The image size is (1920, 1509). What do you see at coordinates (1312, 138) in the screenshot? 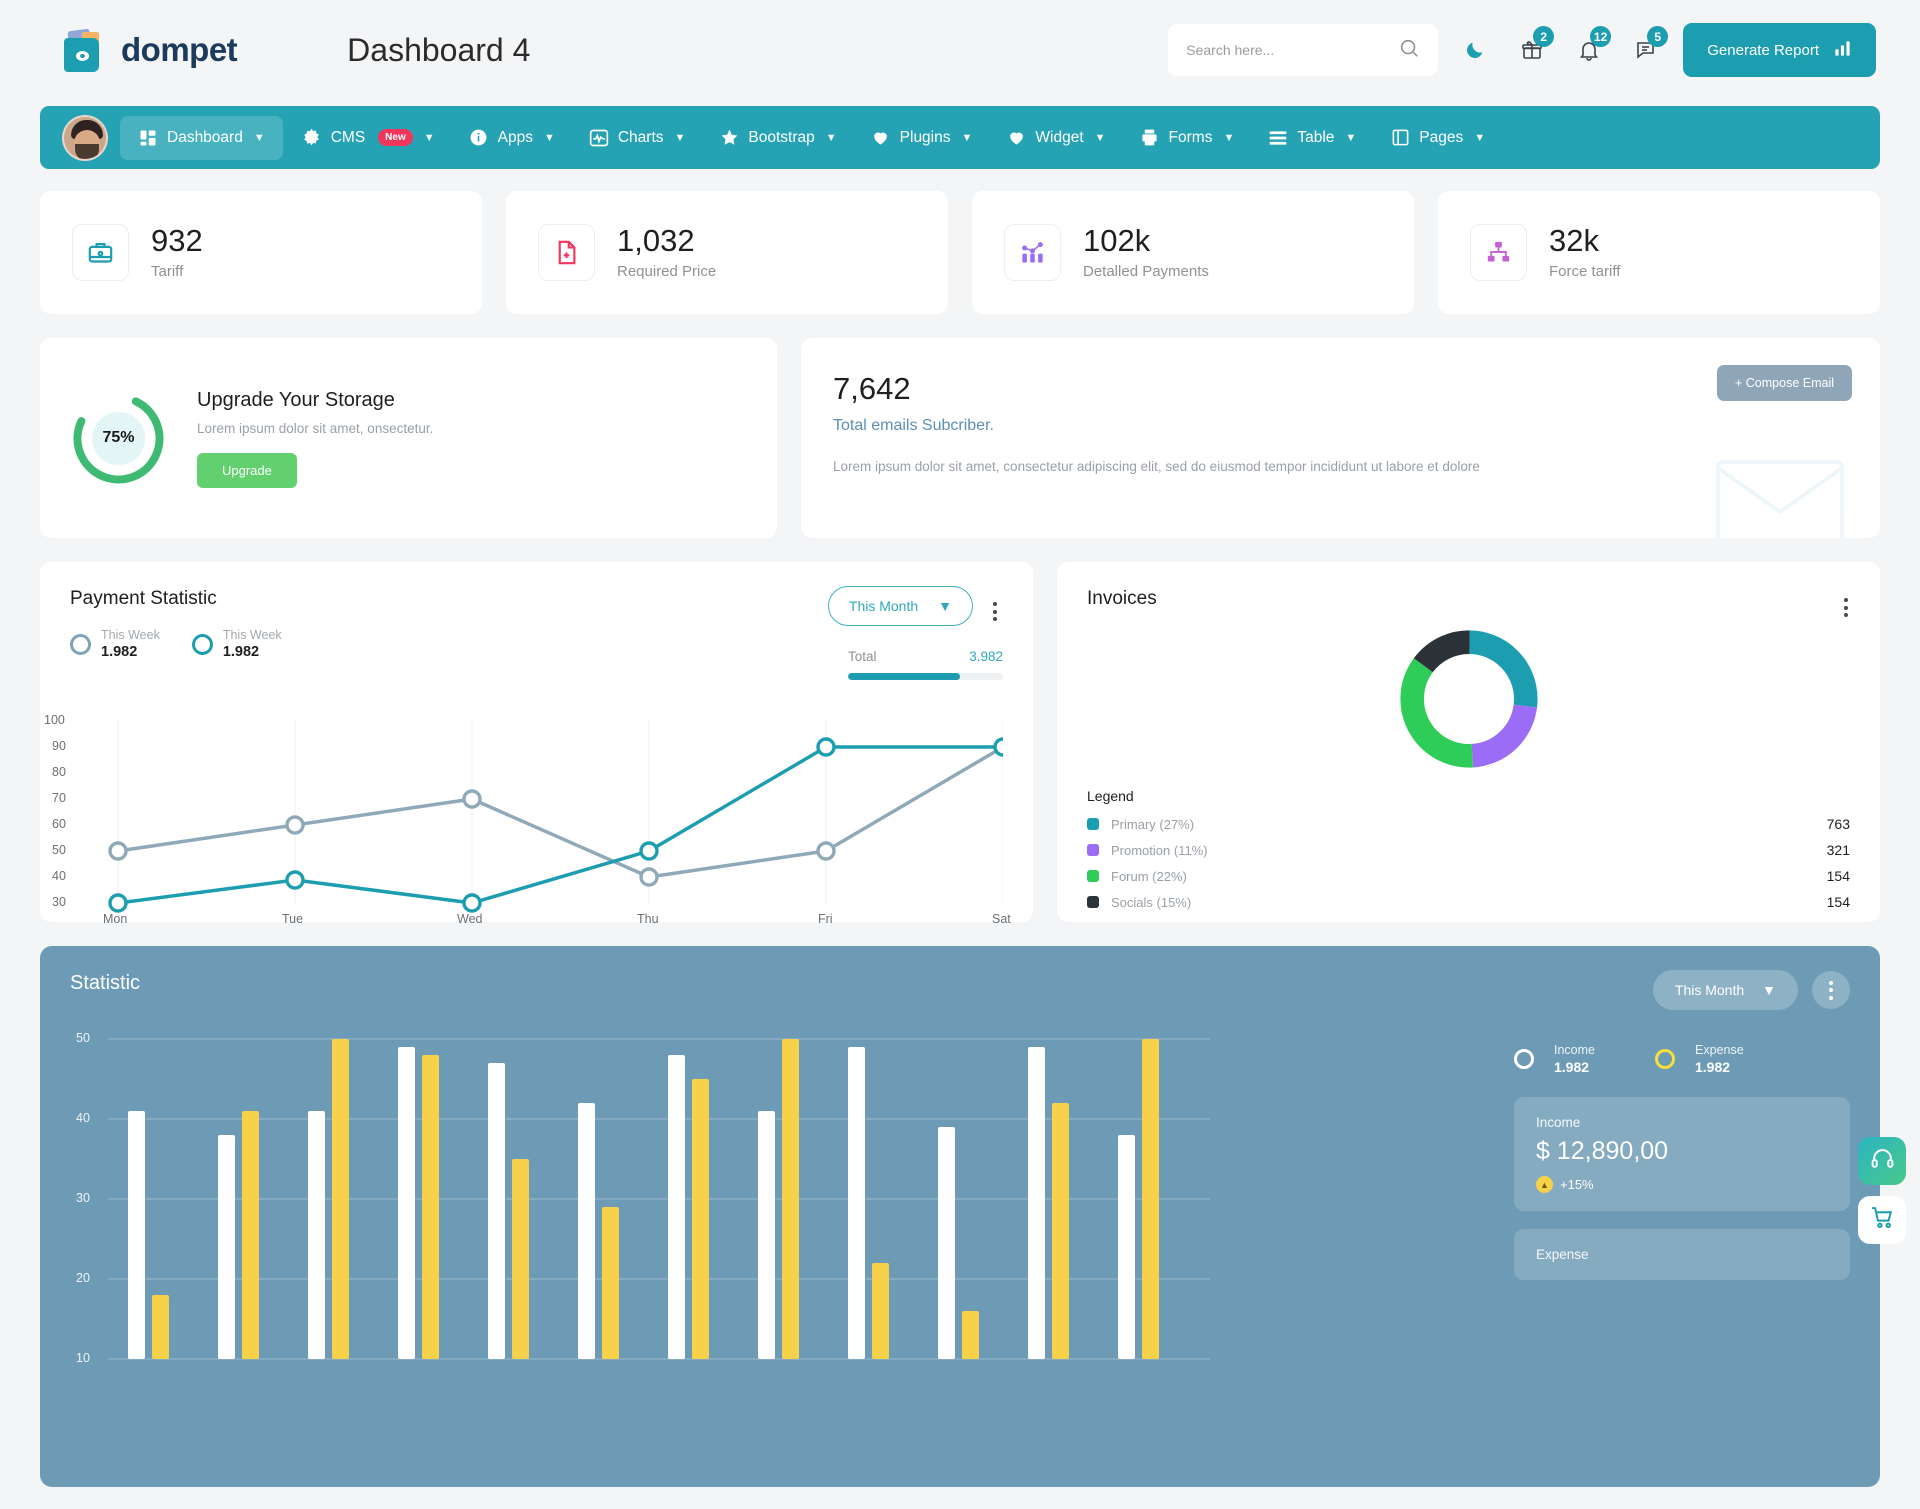
I see `nav-item-table: Table ▼` at bounding box center [1312, 138].